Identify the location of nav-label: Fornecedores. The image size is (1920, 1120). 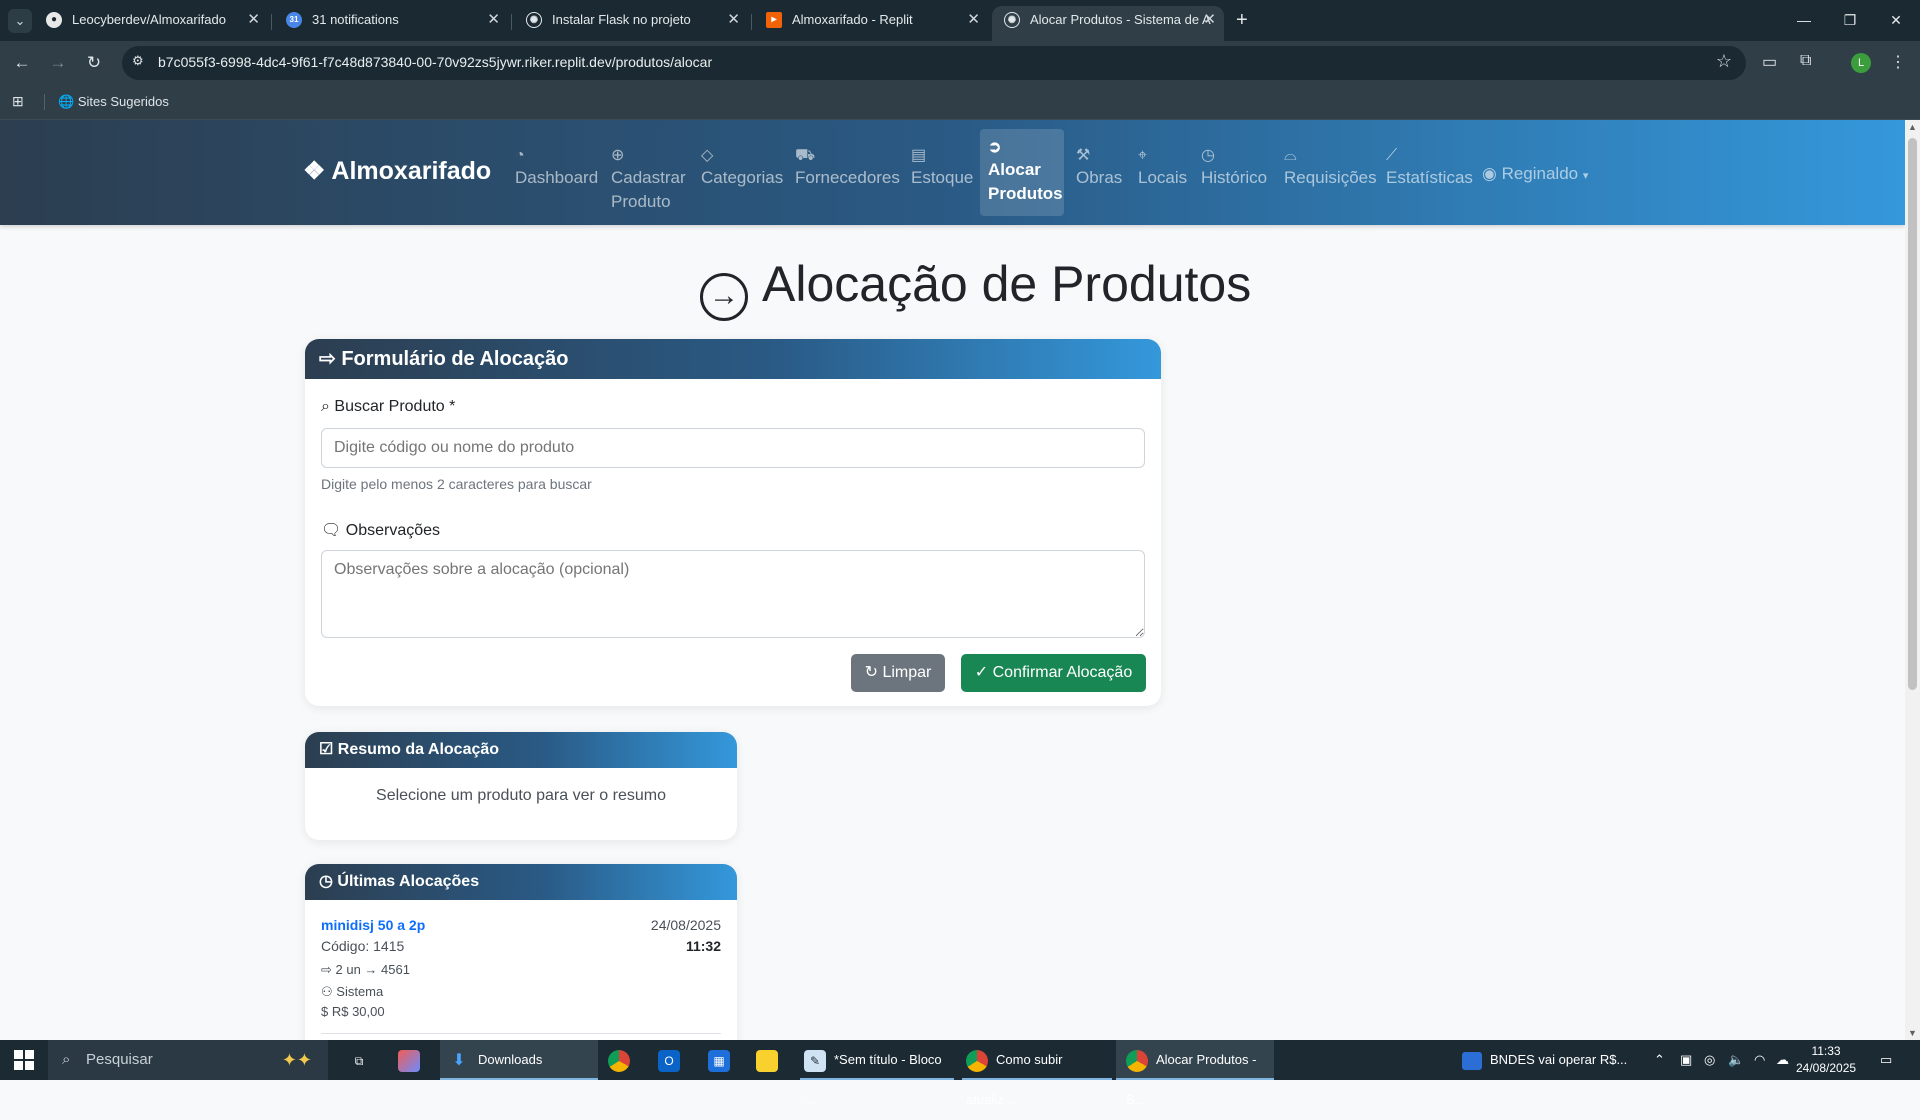
(847, 177).